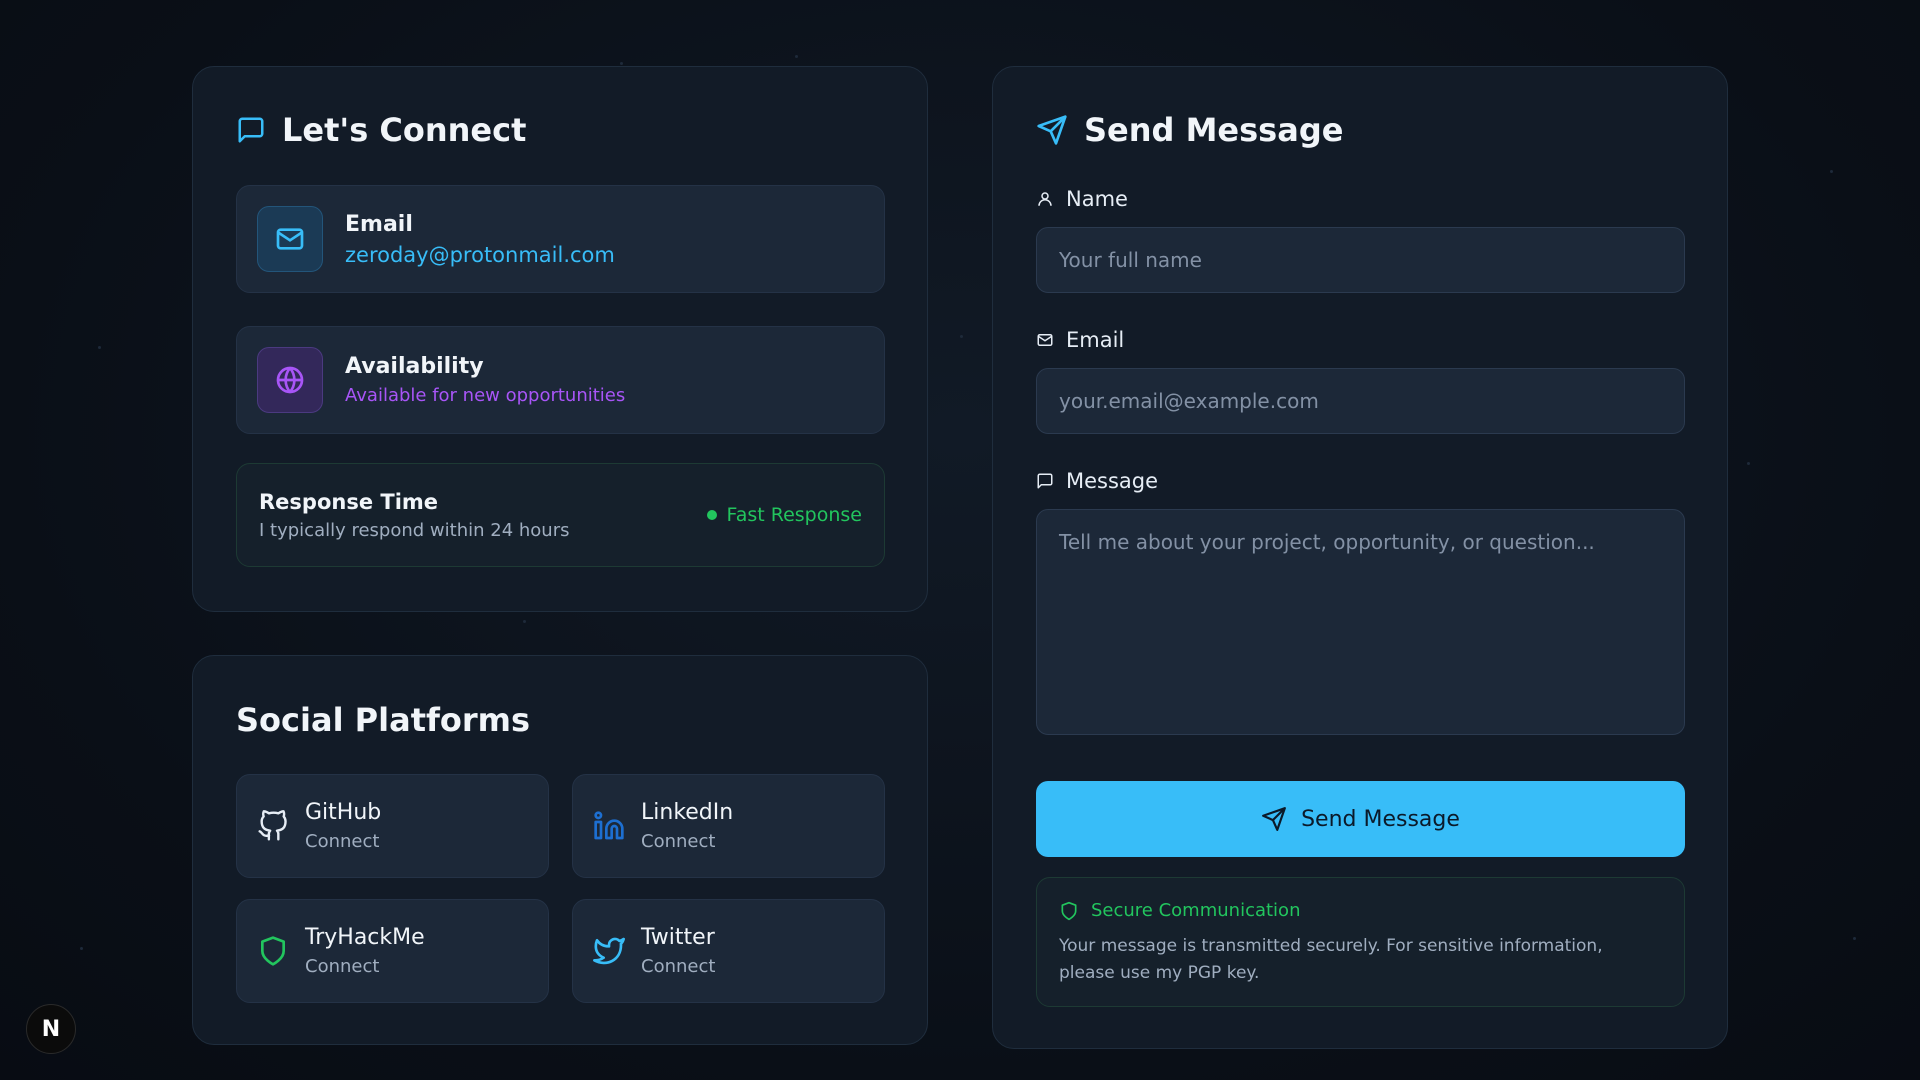 The width and height of the screenshot is (1920, 1080). What do you see at coordinates (728, 826) in the screenshot?
I see `social-linkedin: LinkedIn Connect` at bounding box center [728, 826].